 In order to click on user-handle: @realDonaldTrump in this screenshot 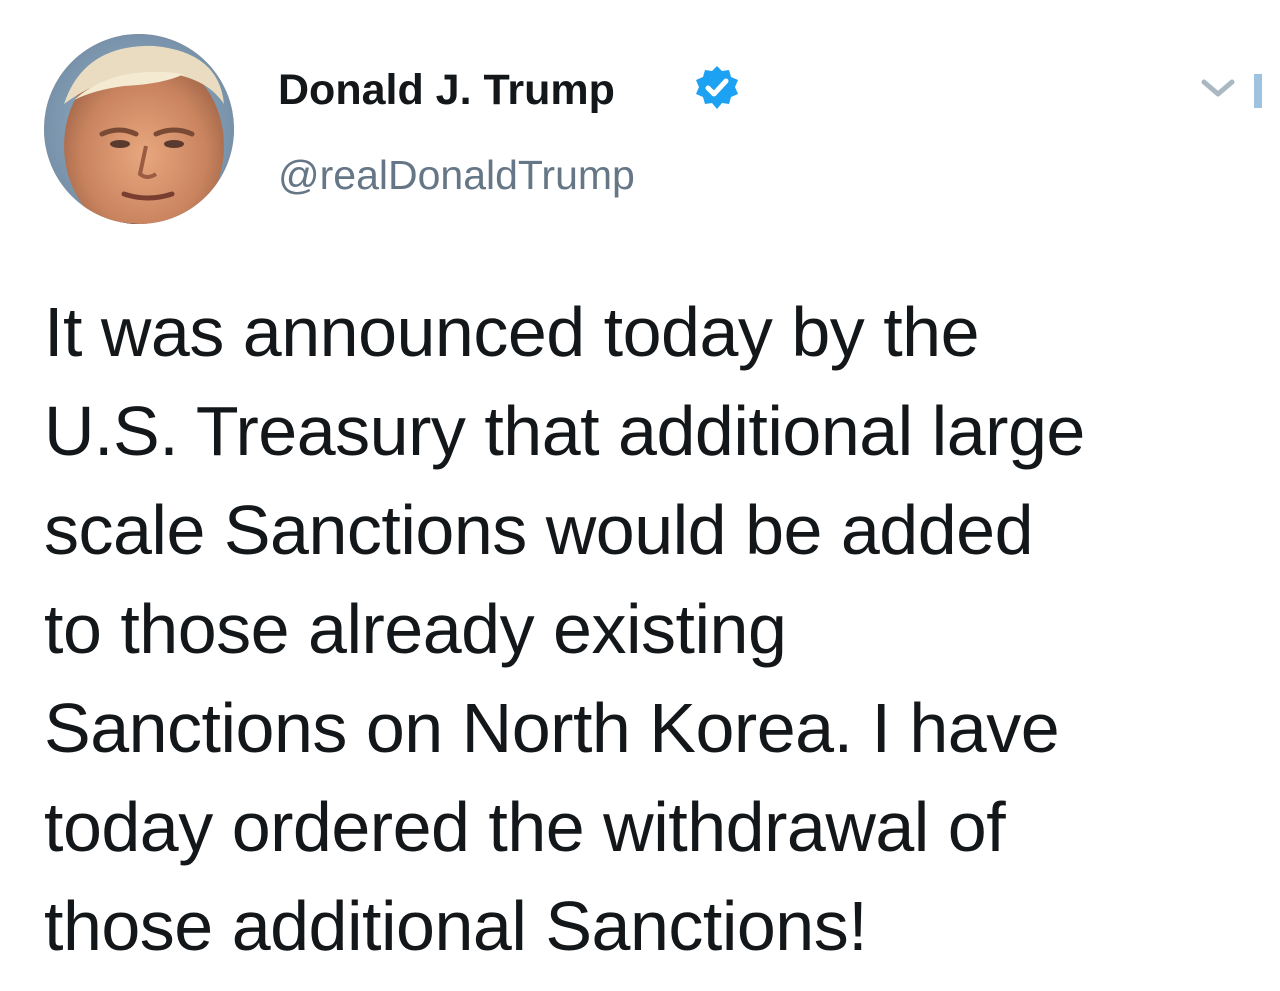, I will do `click(456, 175)`.